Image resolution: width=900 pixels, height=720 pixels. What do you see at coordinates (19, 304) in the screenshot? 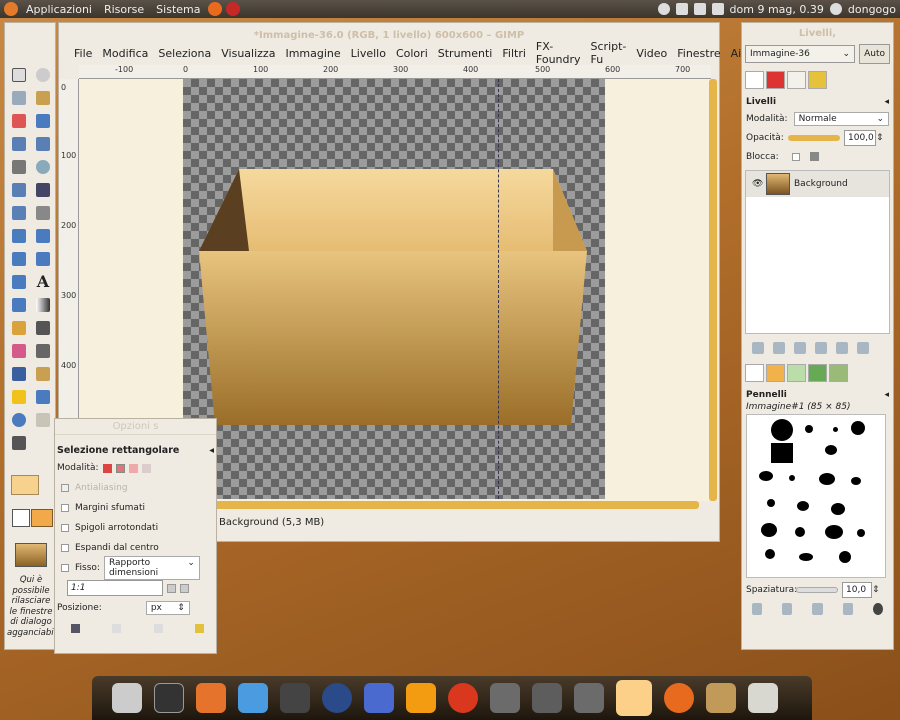
I see `bucket-fill-tool-icon` at bounding box center [19, 304].